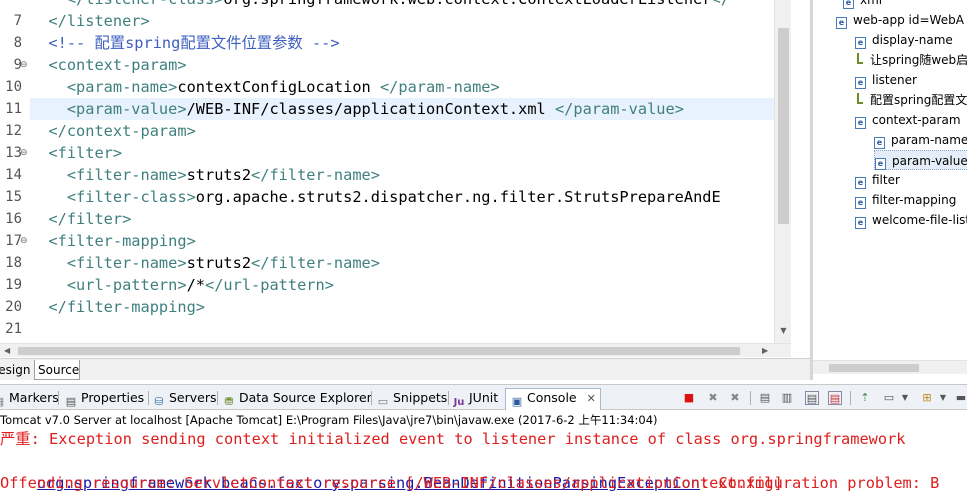 The width and height of the screenshot is (967, 500). What do you see at coordinates (860, 99) in the screenshot?
I see `comment-icon` at bounding box center [860, 99].